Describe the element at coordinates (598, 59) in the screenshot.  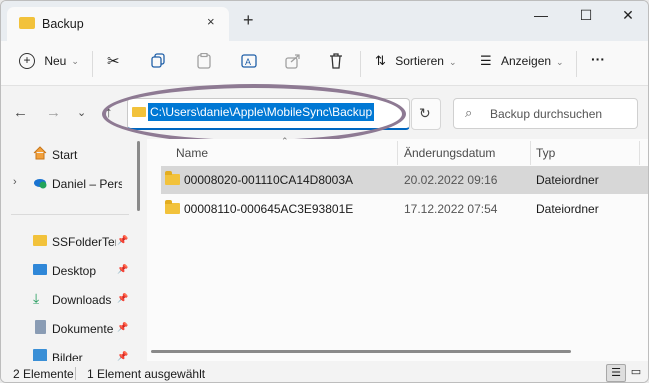
I see `more-options-button: ···` at that location.